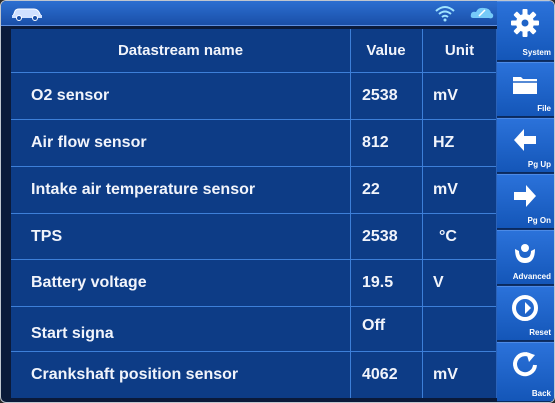 This screenshot has width=555, height=403. I want to click on advanced-button: Advanced, so click(525, 257).